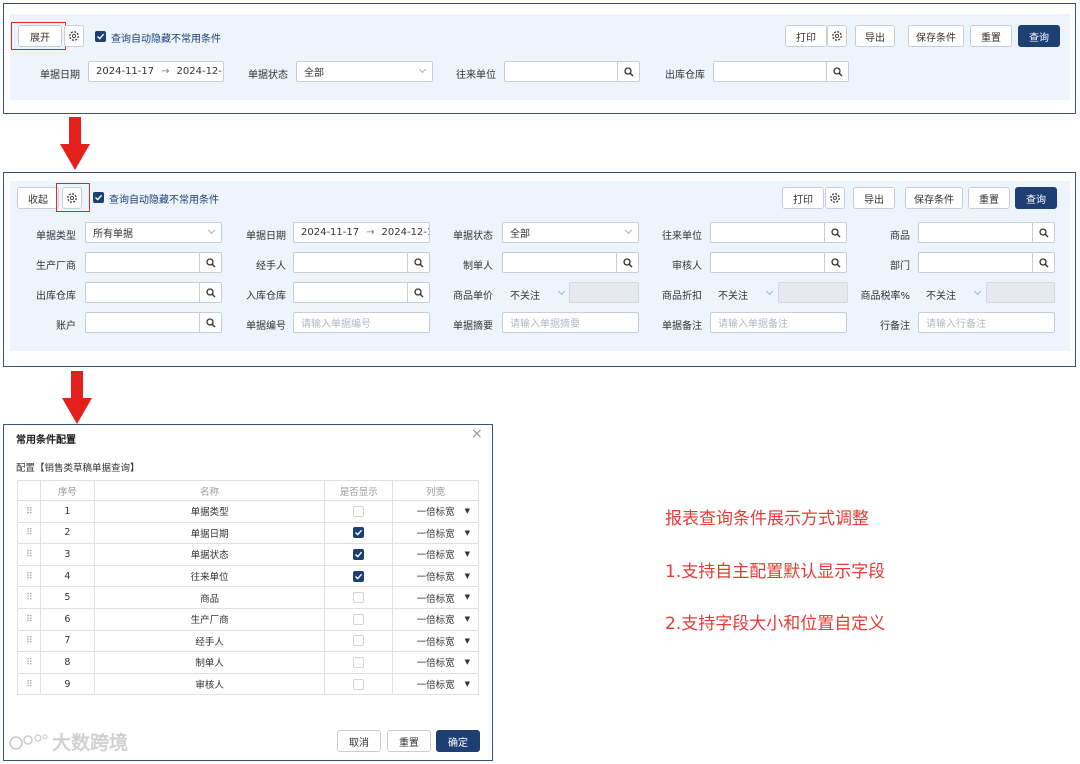  I want to click on docno-input: 请输入单据编号, so click(361, 322).